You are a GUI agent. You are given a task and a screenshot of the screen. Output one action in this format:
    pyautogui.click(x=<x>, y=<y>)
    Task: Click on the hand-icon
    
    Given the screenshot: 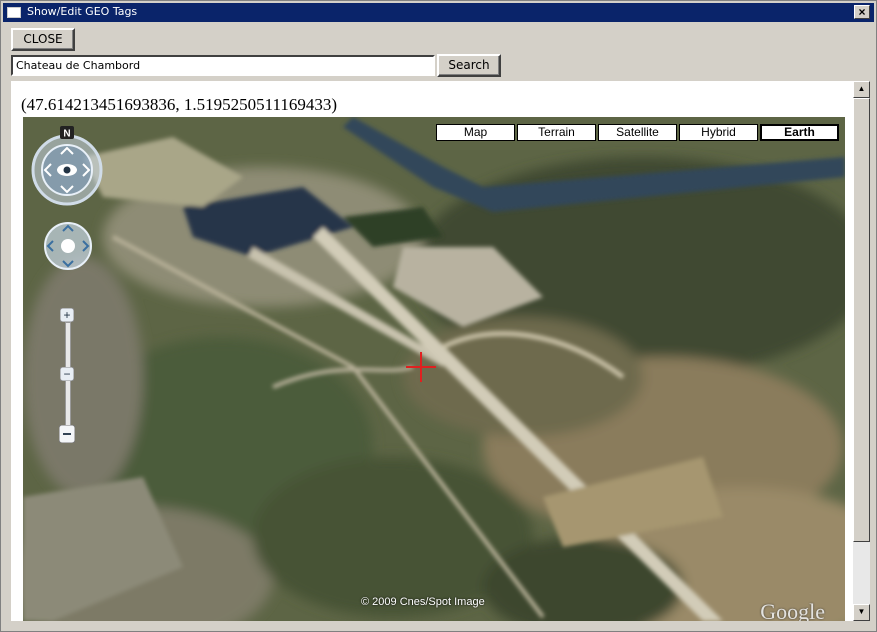 What is the action you would take?
    pyautogui.click(x=68, y=246)
    